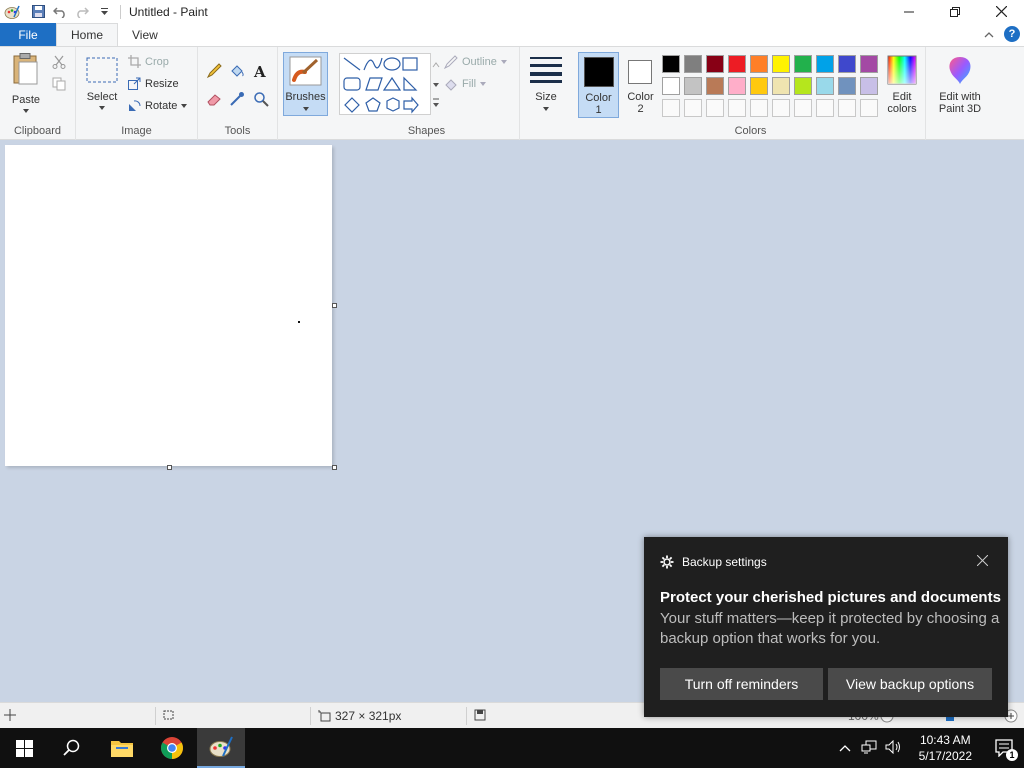 This screenshot has width=1024, height=768. Describe the element at coordinates (120, 11) in the screenshot. I see `title-separator` at that location.